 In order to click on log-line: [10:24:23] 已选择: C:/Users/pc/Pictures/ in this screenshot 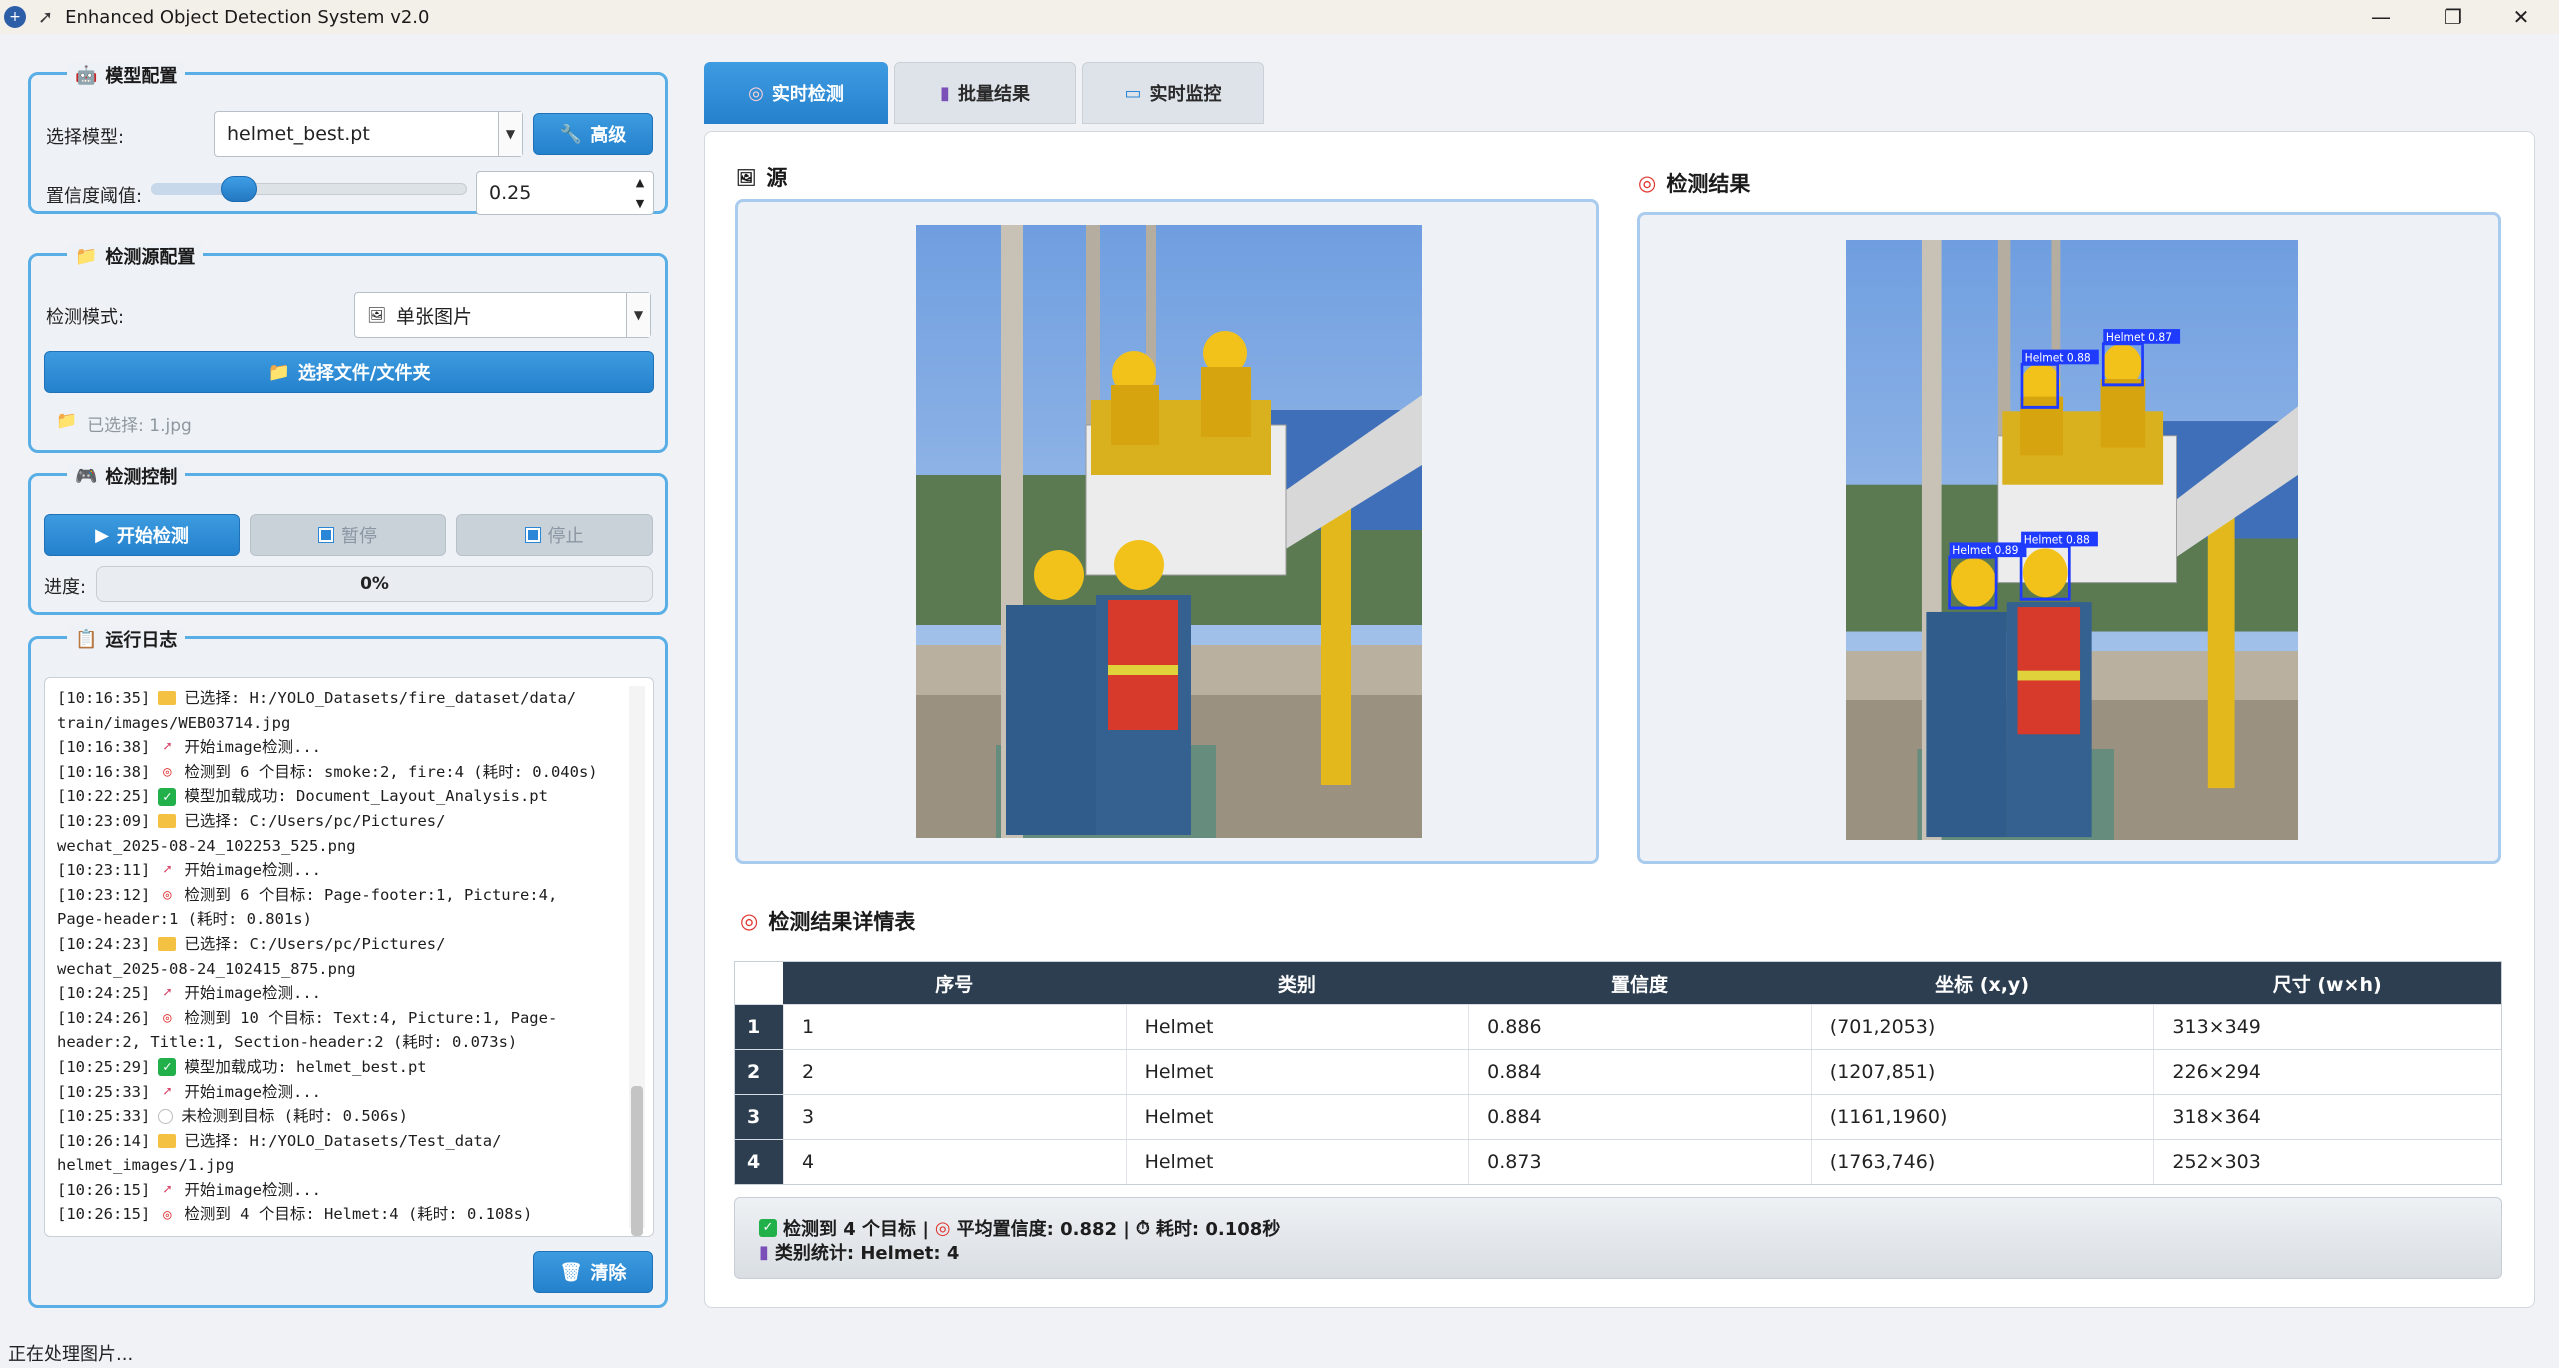, I will do `click(344, 944)`.